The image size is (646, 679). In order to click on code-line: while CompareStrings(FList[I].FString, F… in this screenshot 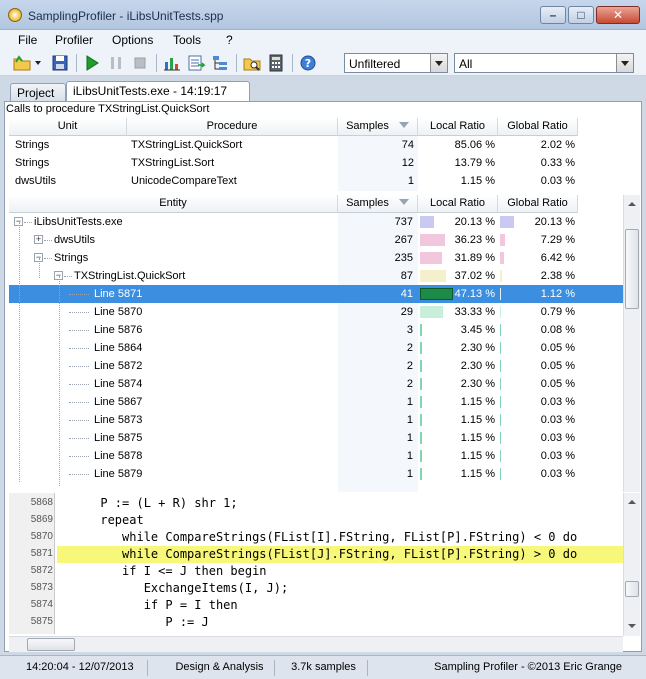, I will do `click(317, 537)`.